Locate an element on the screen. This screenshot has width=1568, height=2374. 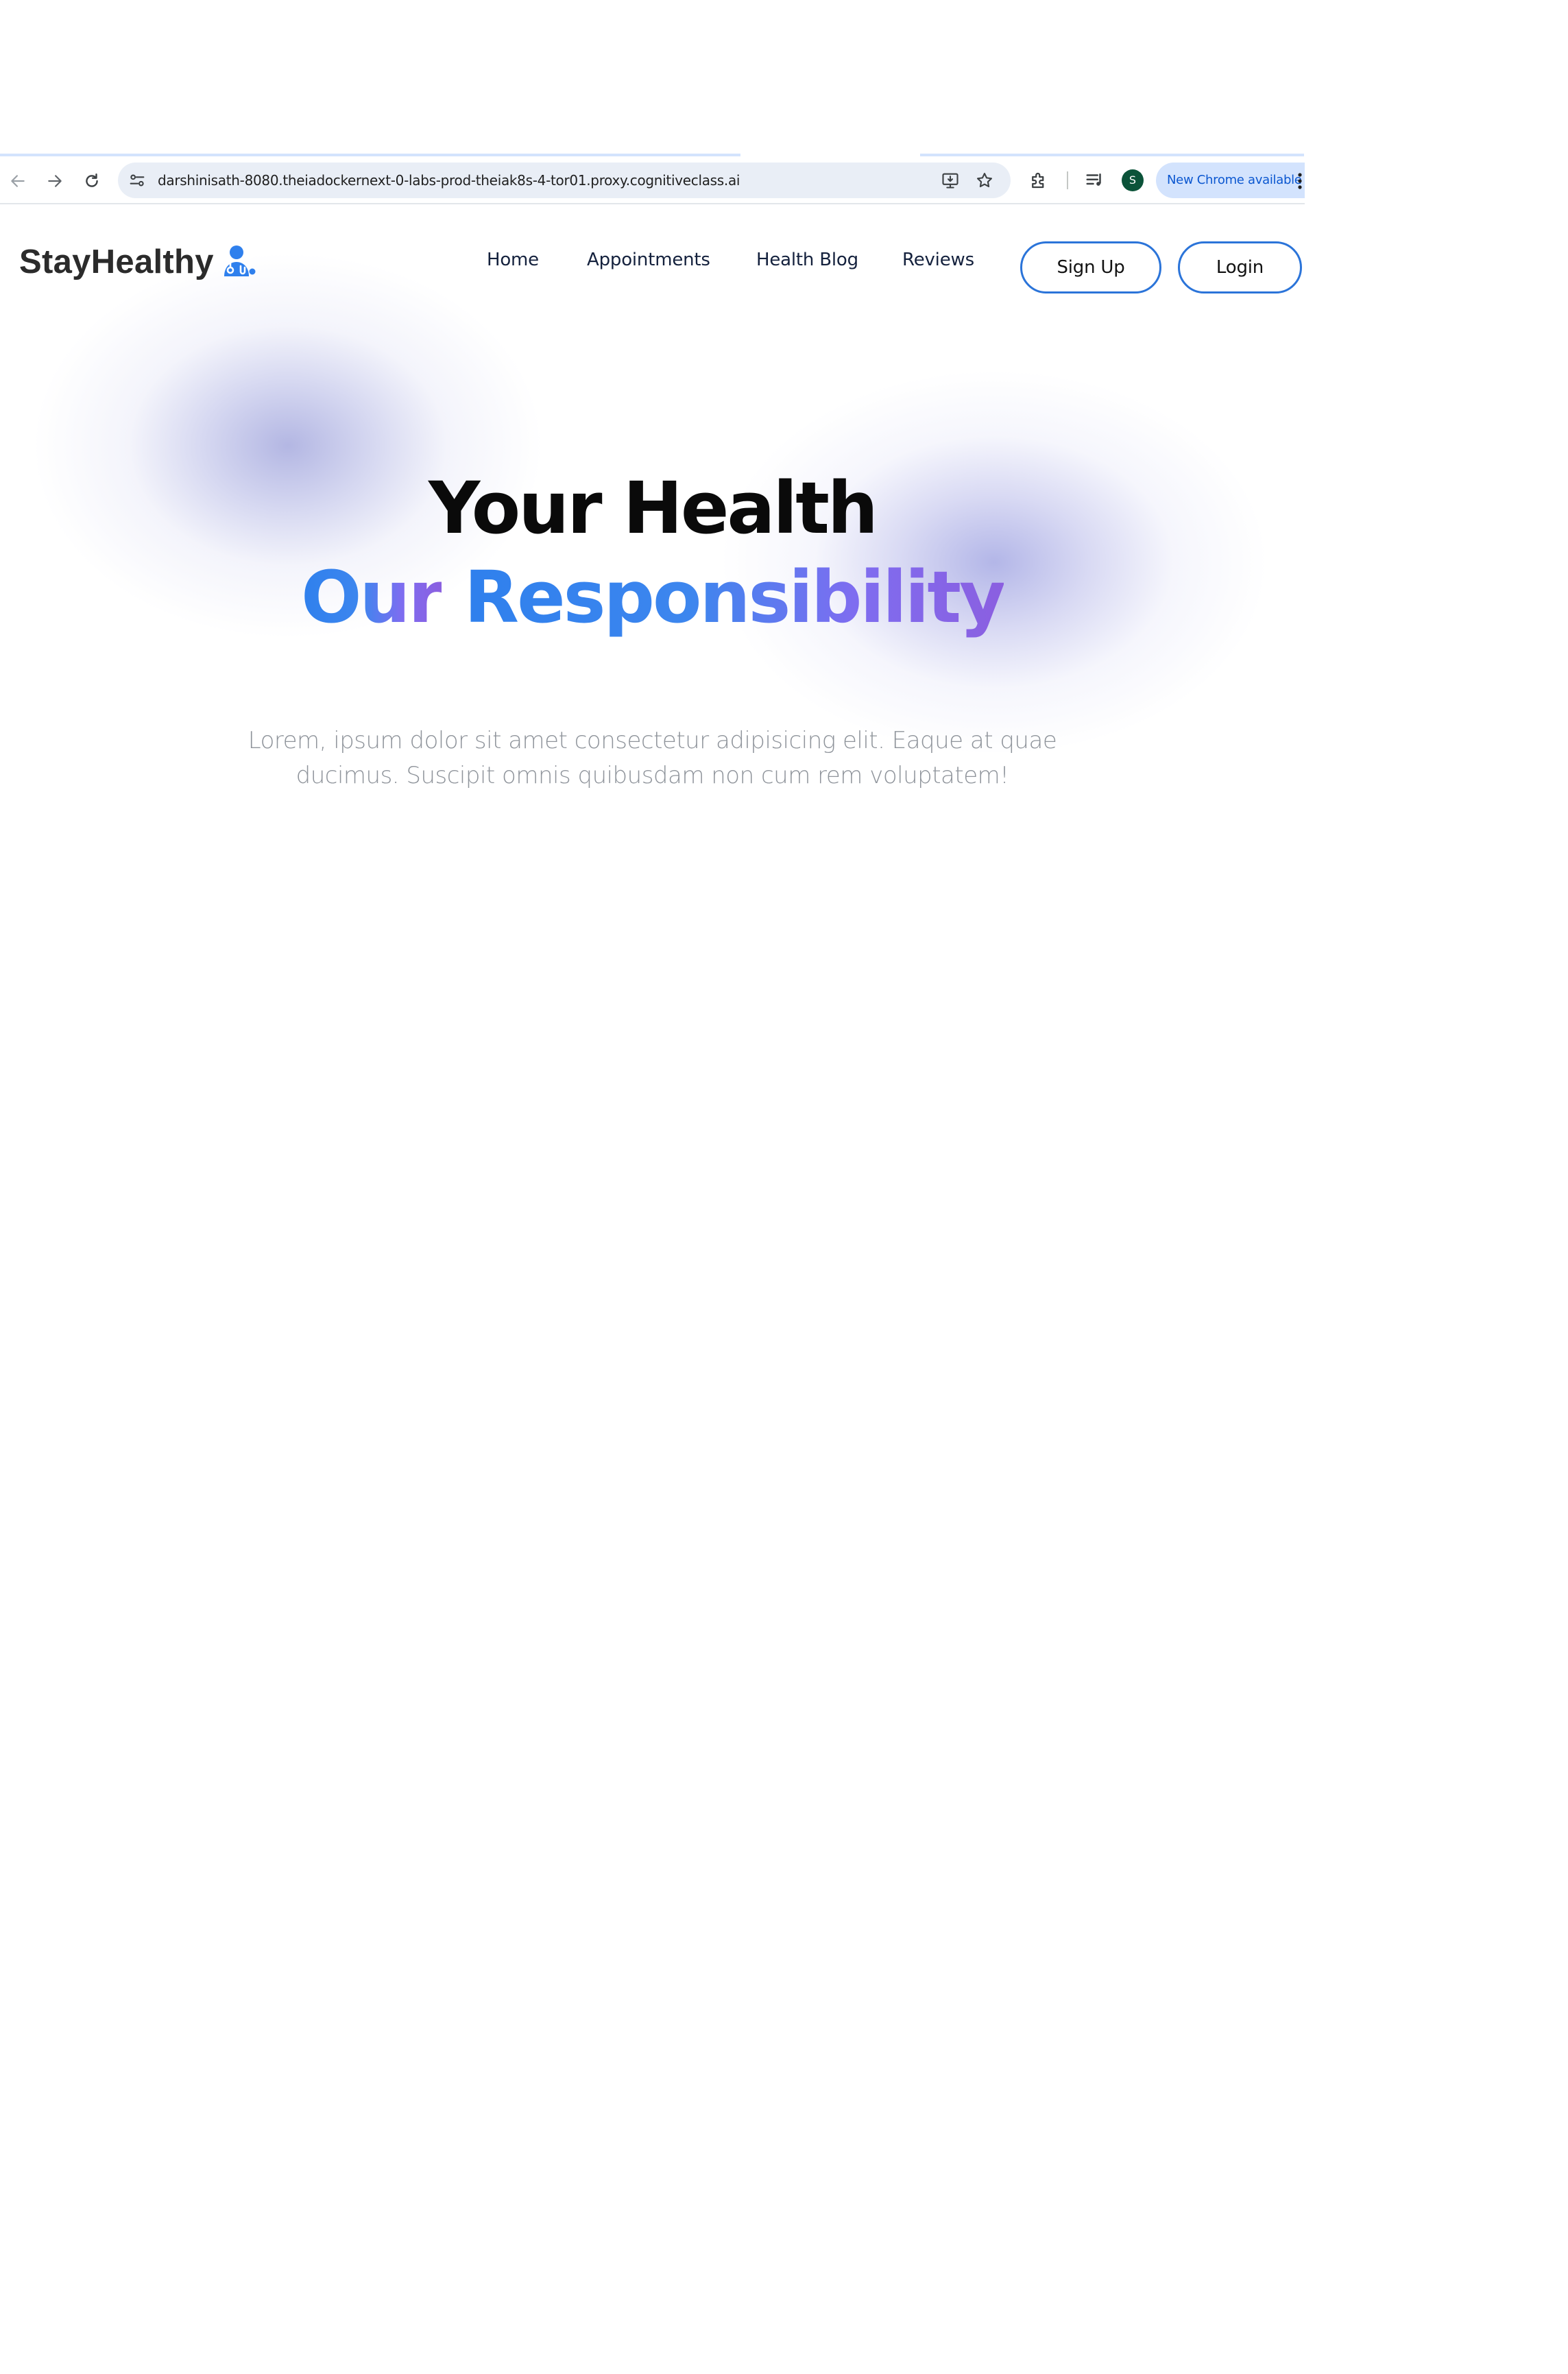
star-icon is located at coordinates (985, 180).